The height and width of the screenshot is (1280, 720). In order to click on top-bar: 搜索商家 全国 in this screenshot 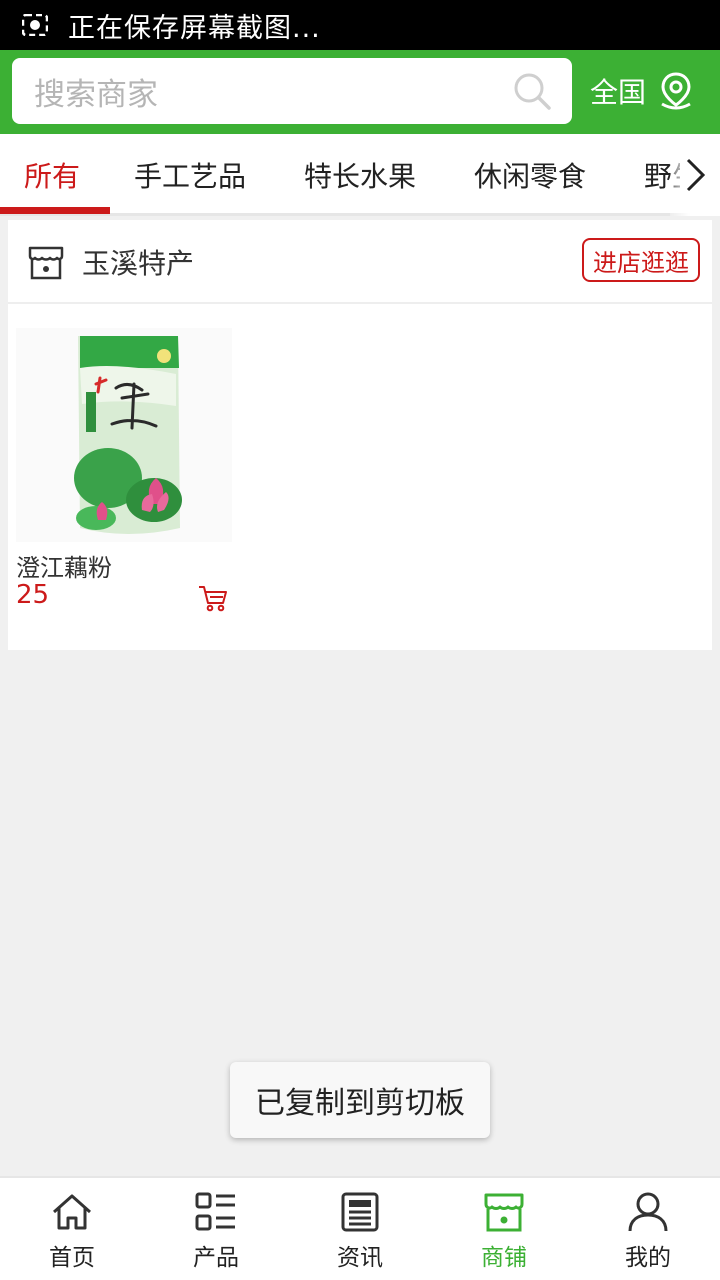, I will do `click(360, 92)`.